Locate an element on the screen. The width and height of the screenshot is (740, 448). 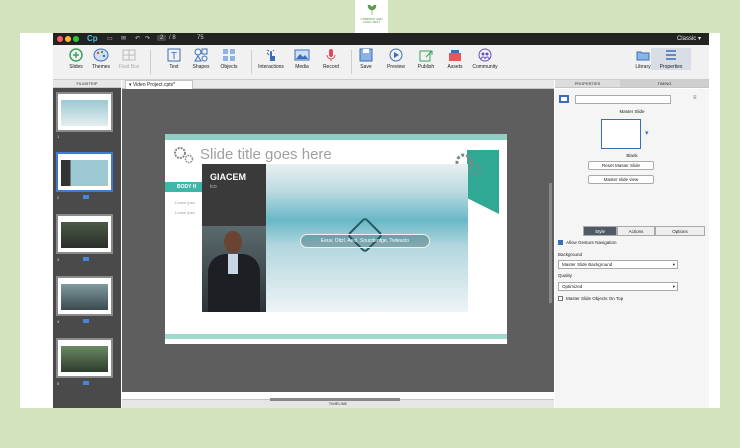
workspace-select: Classic ▾ is located at coordinates (689, 38).